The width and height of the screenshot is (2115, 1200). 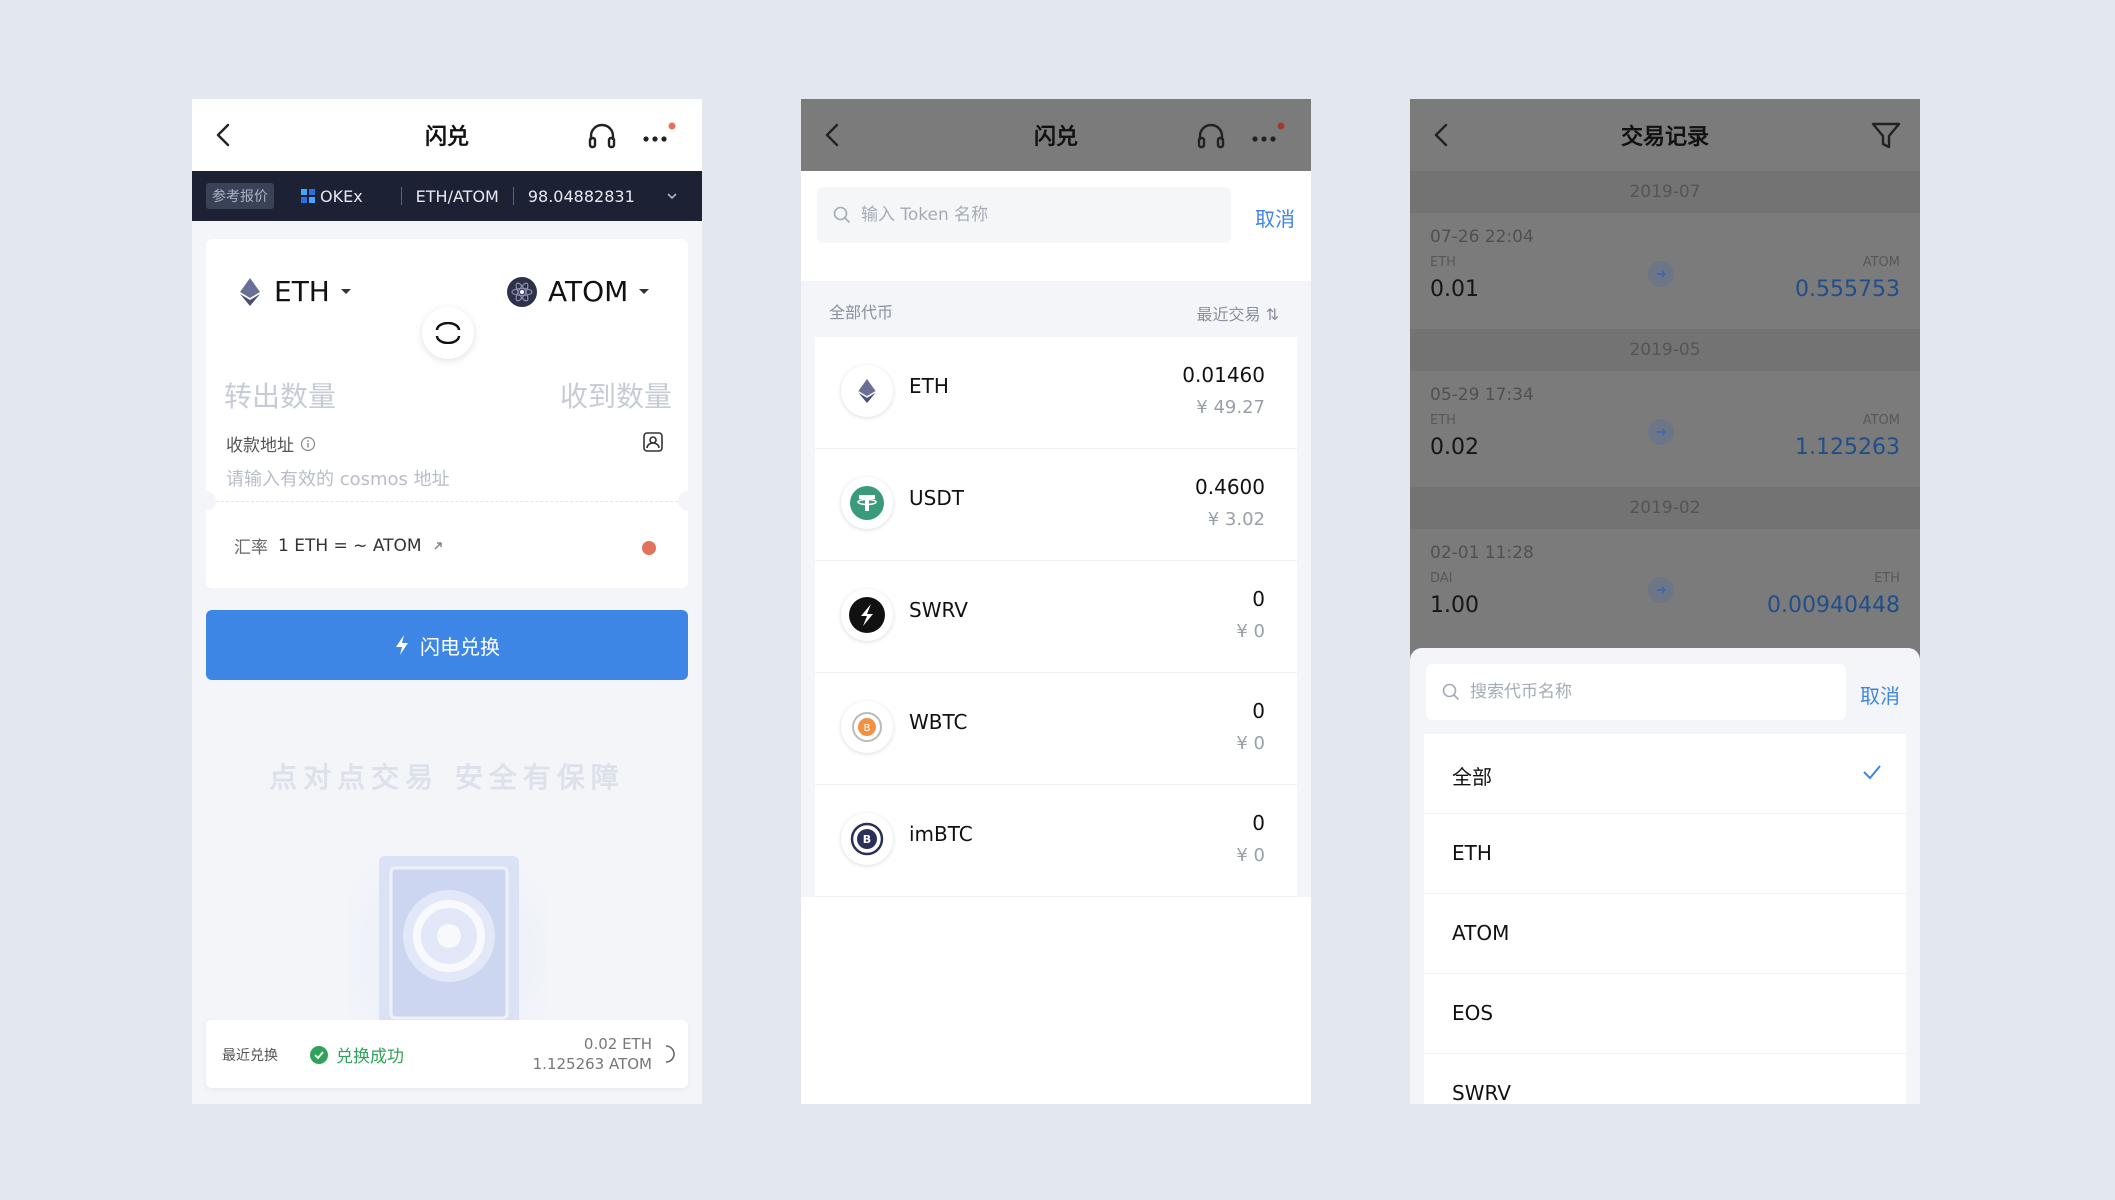 What do you see at coordinates (1665, 934) in the screenshot?
I see `filter-option: ATOM` at bounding box center [1665, 934].